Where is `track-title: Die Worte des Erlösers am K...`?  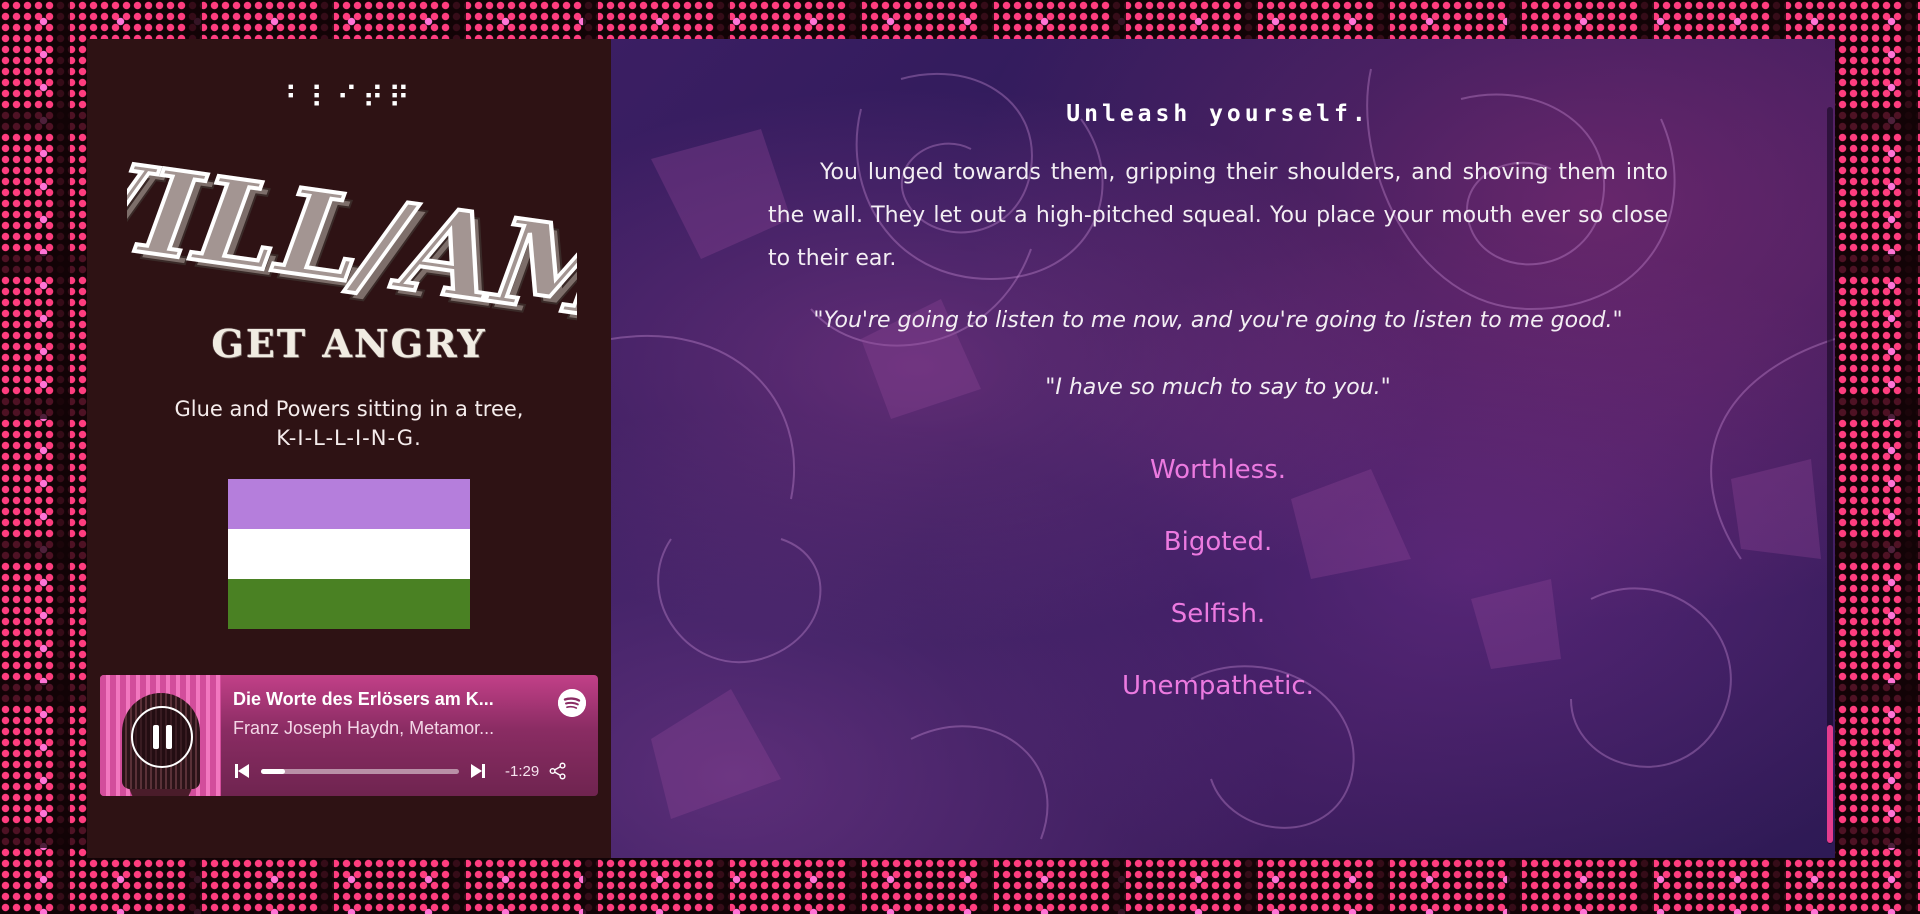 track-title: Die Worte des Erlösers am K... is located at coordinates (383, 699).